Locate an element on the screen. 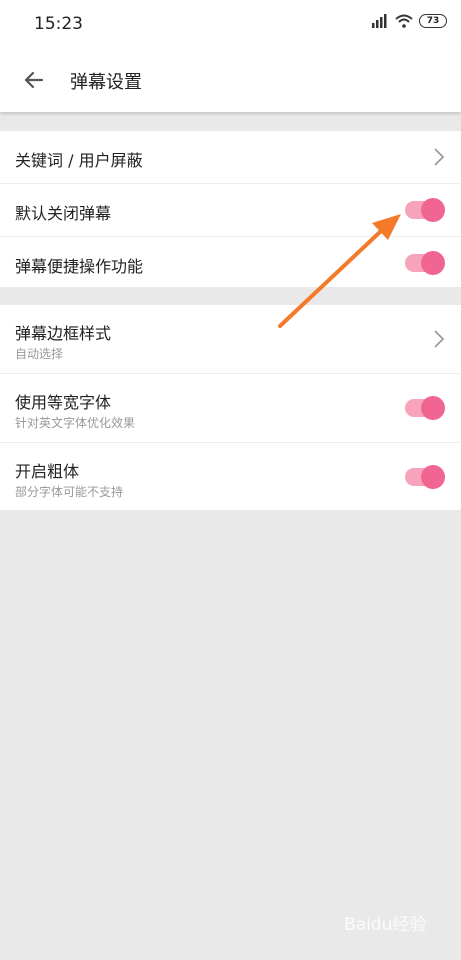  page-title: 弹幕设置 is located at coordinates (106, 82).